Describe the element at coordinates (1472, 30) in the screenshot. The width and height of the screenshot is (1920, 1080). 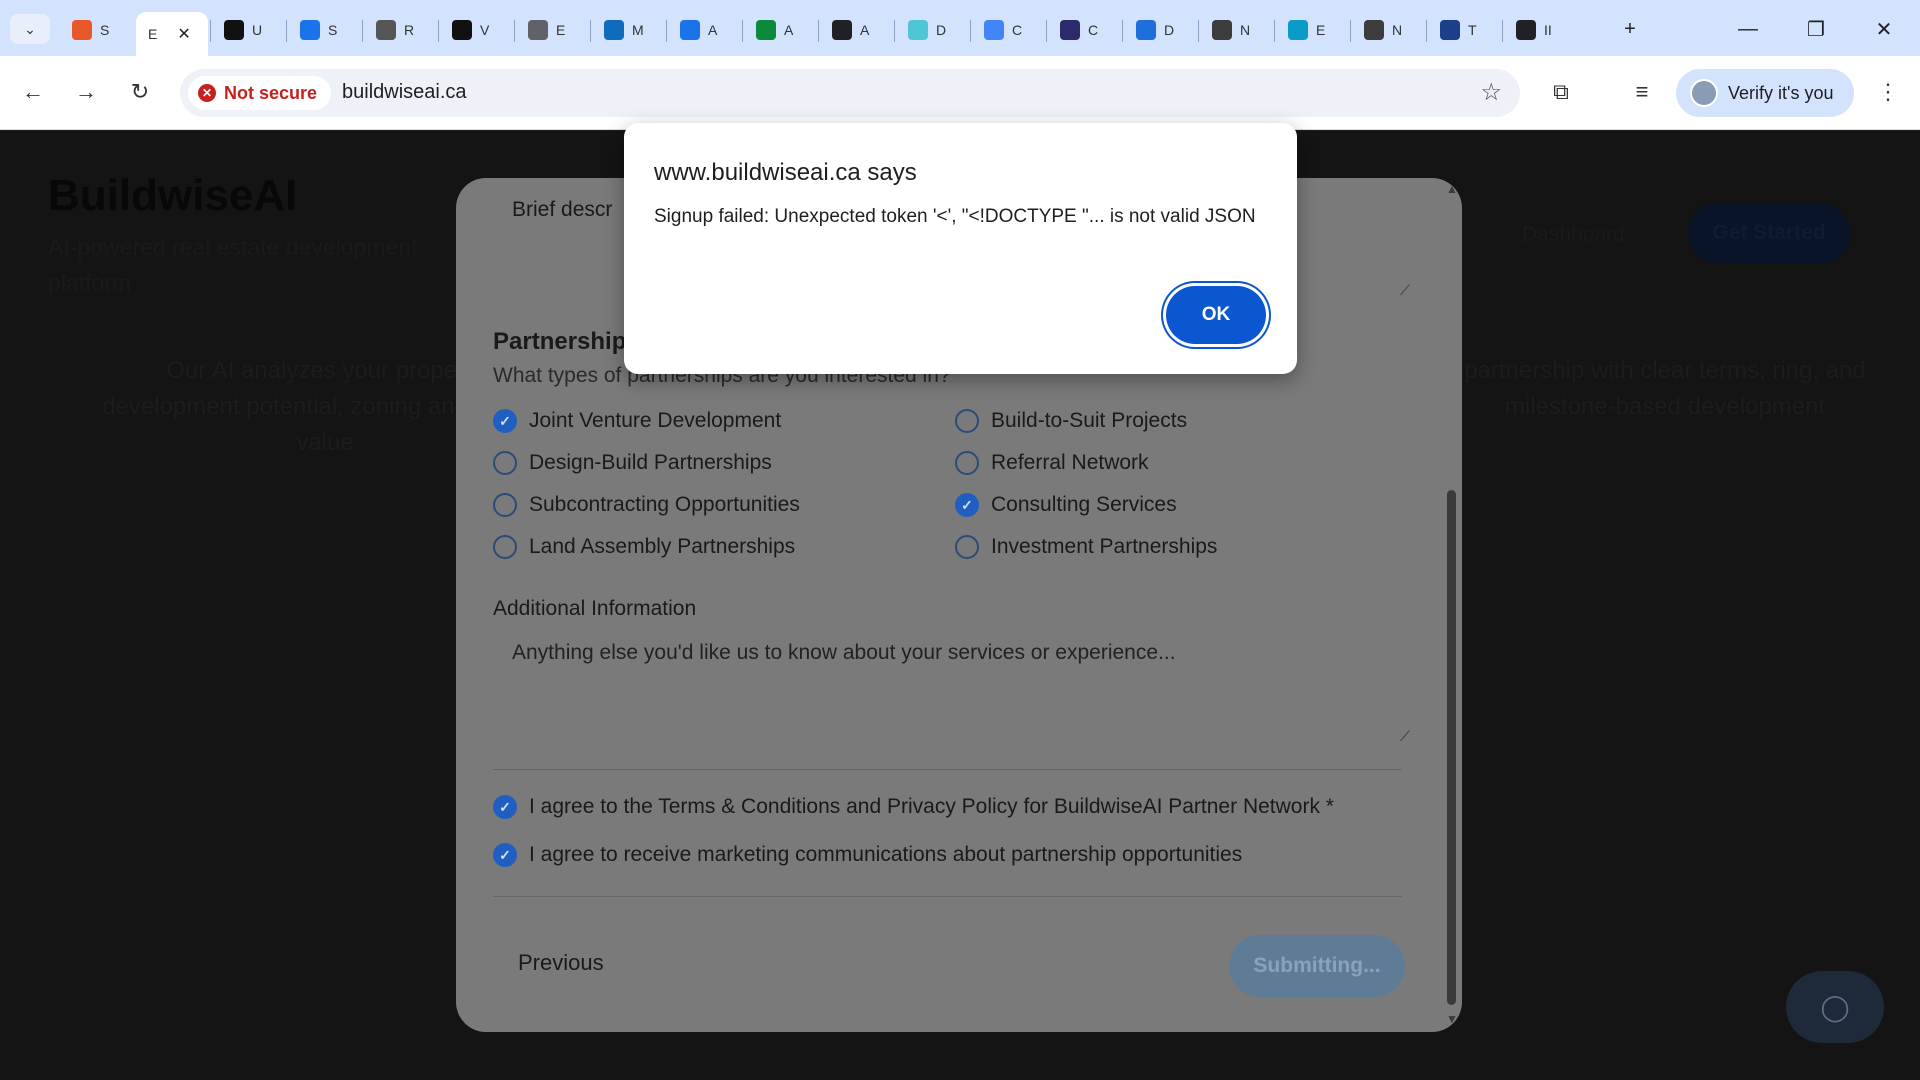
I see `tab-label: T` at that location.